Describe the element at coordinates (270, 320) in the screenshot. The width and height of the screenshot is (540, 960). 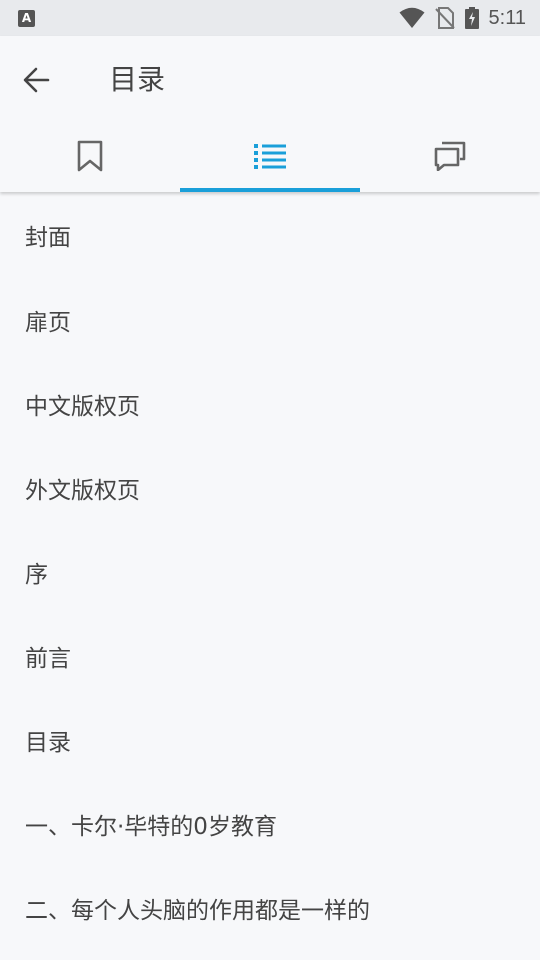
I see `toc-item: 扉页` at that location.